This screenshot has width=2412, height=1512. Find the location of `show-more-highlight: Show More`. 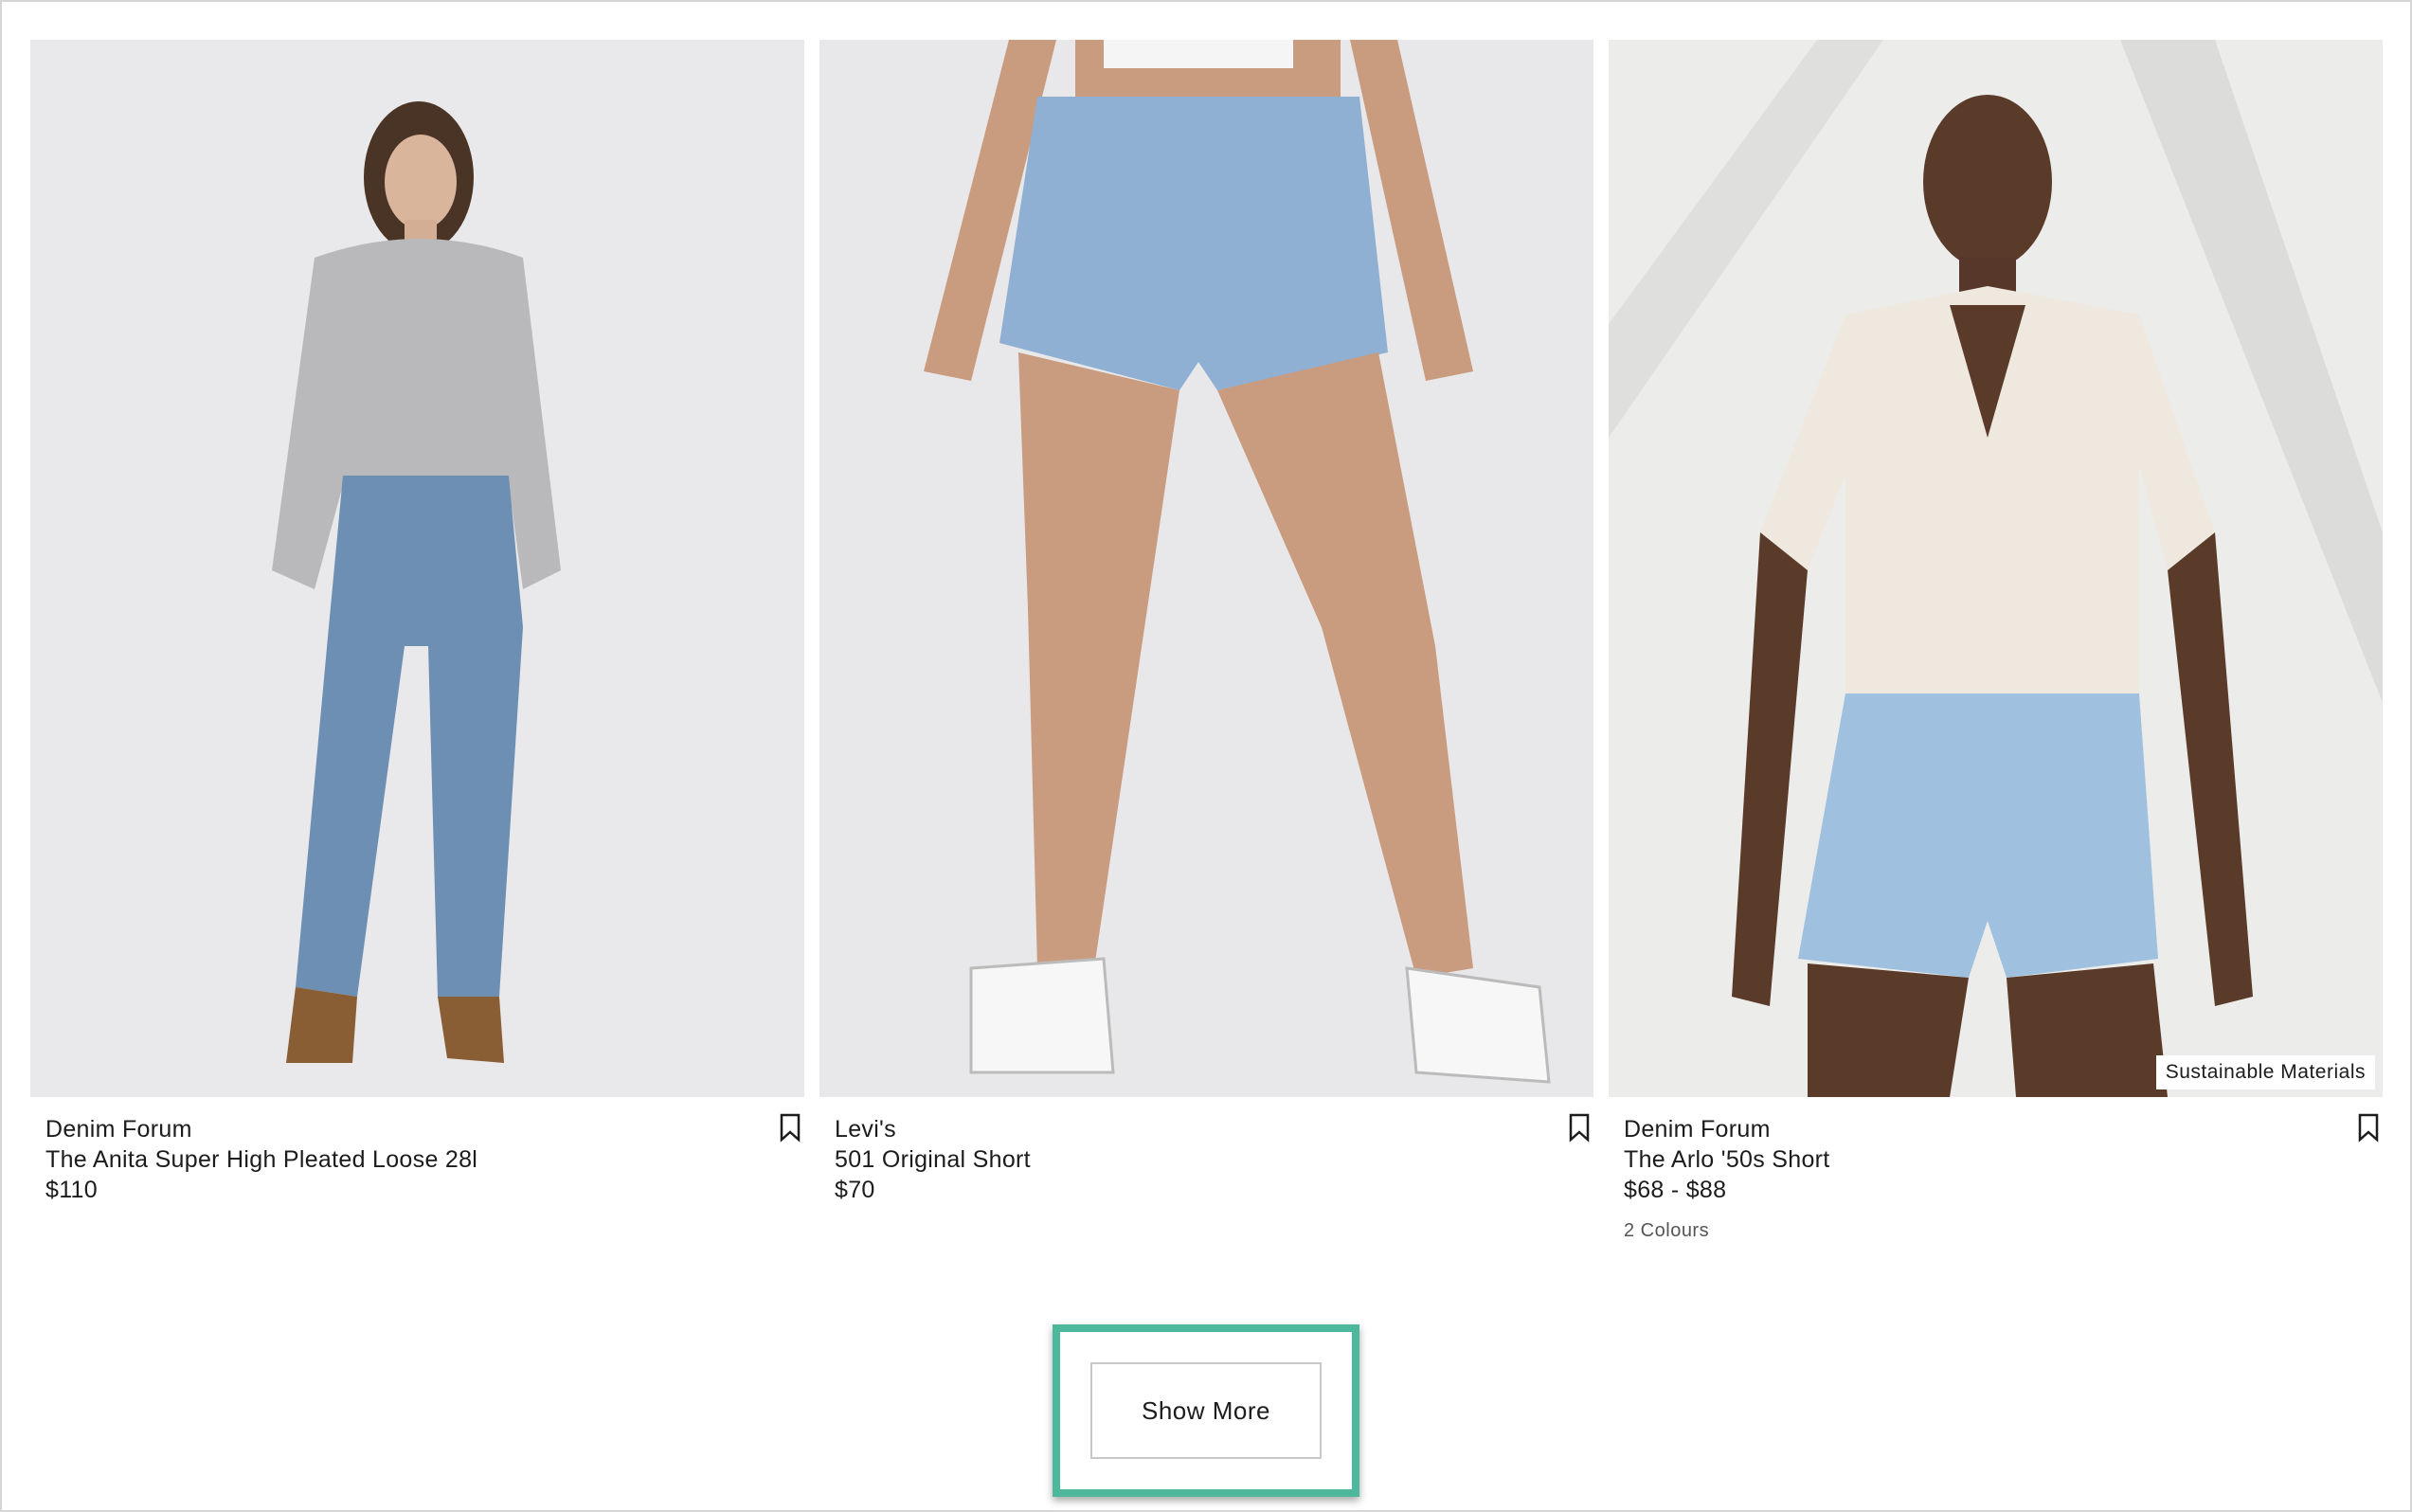

show-more-highlight: Show More is located at coordinates (1206, 1410).